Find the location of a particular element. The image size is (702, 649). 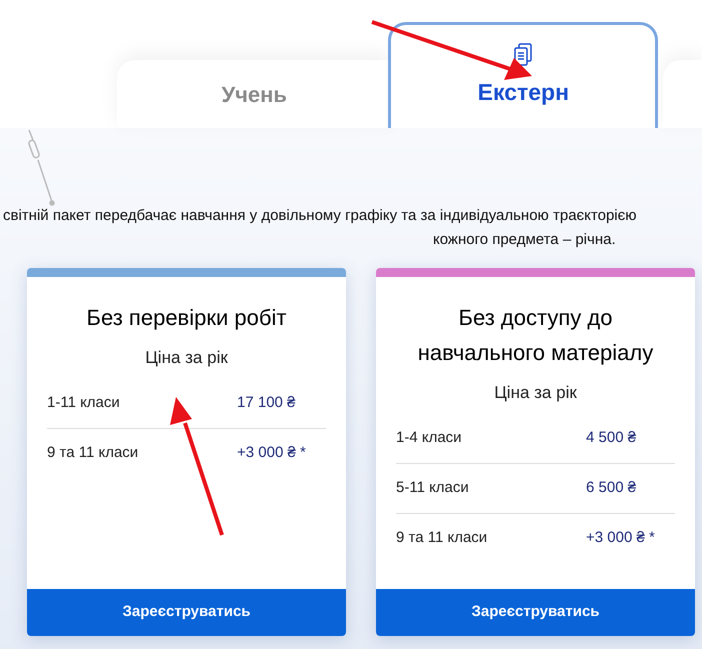

grade-label: 5-11 класи is located at coordinates (433, 488).